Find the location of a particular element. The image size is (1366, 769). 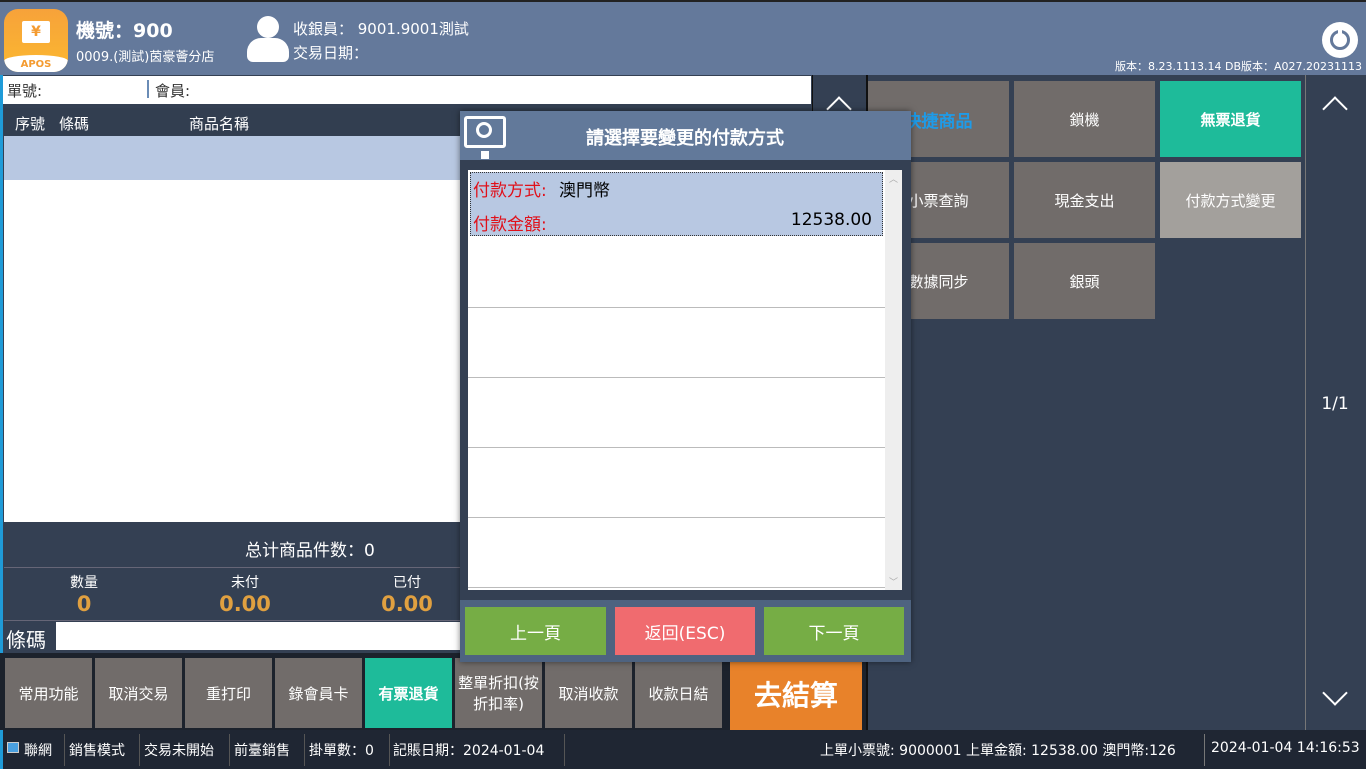

power-icon is located at coordinates (1340, 40).